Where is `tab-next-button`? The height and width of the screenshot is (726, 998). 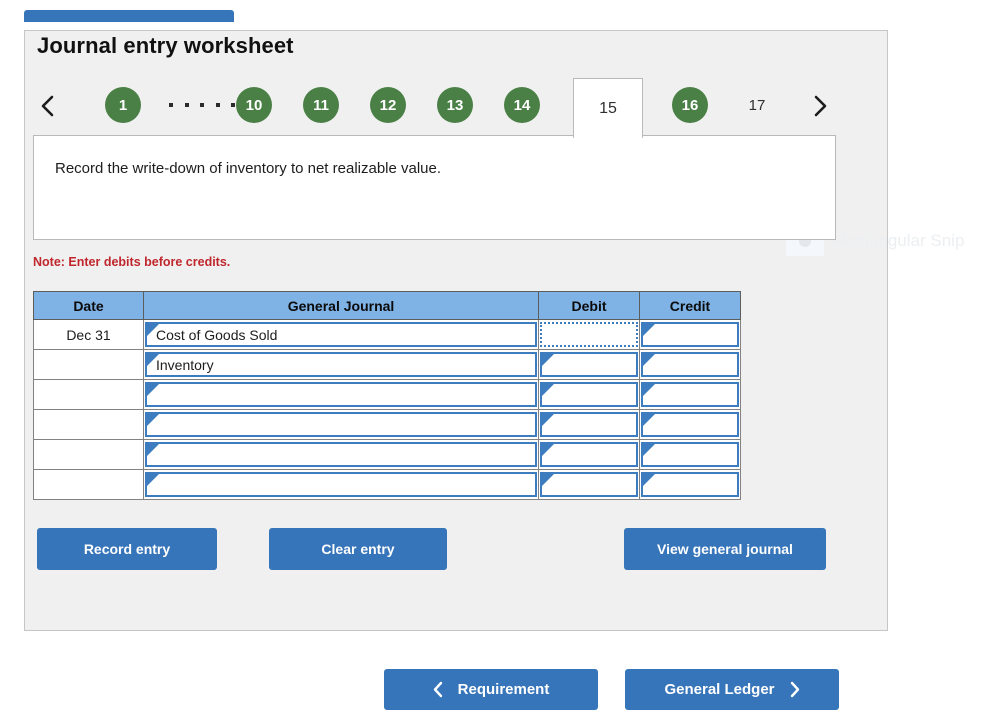
tab-next-button is located at coordinates (820, 106).